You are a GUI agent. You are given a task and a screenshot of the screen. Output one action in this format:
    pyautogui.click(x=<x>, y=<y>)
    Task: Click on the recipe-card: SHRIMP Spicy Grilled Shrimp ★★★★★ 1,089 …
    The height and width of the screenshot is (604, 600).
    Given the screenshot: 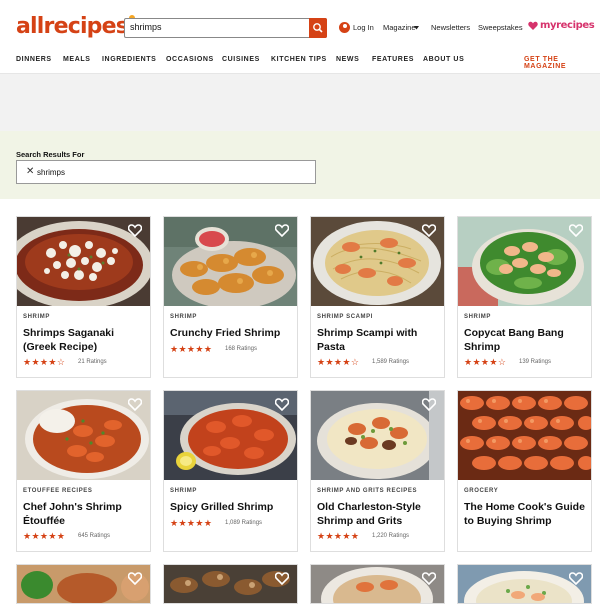 What is the action you would take?
    pyautogui.click(x=230, y=471)
    